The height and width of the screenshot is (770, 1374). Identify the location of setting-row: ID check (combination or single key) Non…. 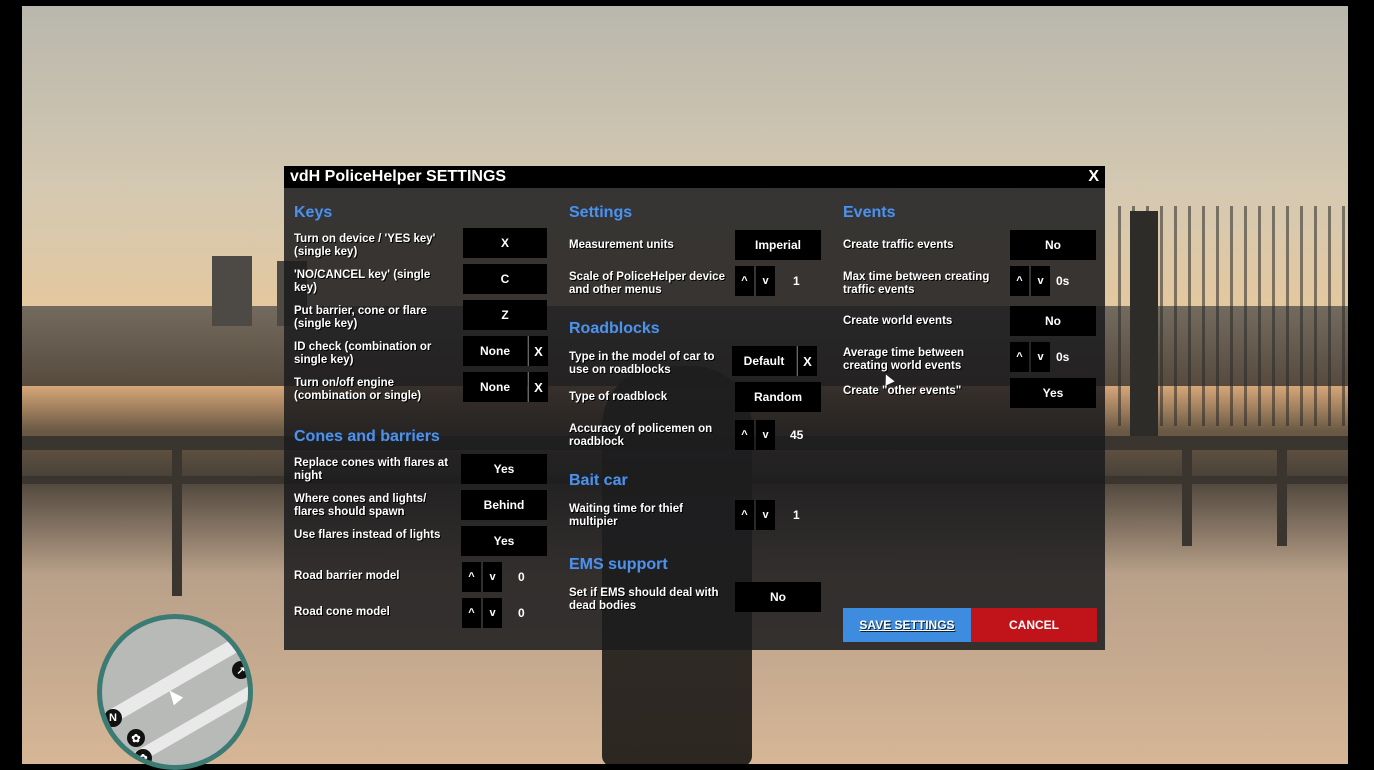
(424, 353).